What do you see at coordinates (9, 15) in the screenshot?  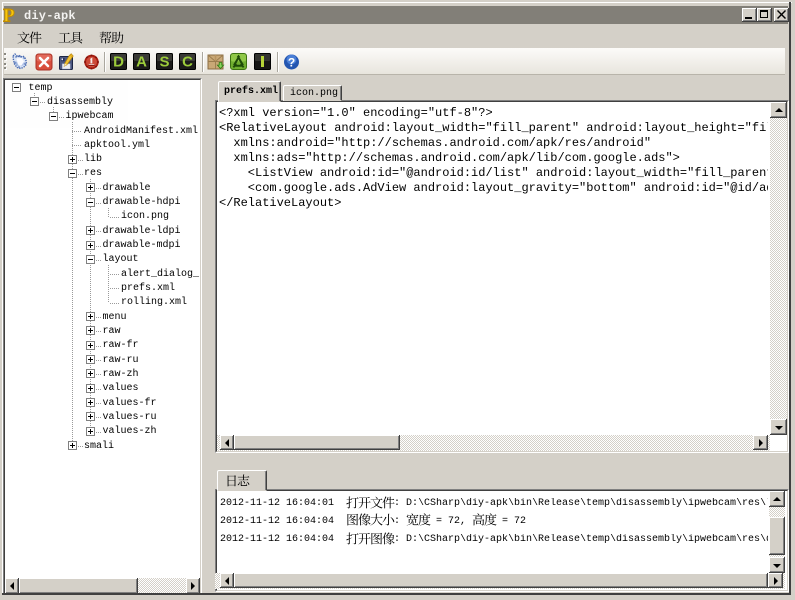 I see `svg-text: P` at bounding box center [9, 15].